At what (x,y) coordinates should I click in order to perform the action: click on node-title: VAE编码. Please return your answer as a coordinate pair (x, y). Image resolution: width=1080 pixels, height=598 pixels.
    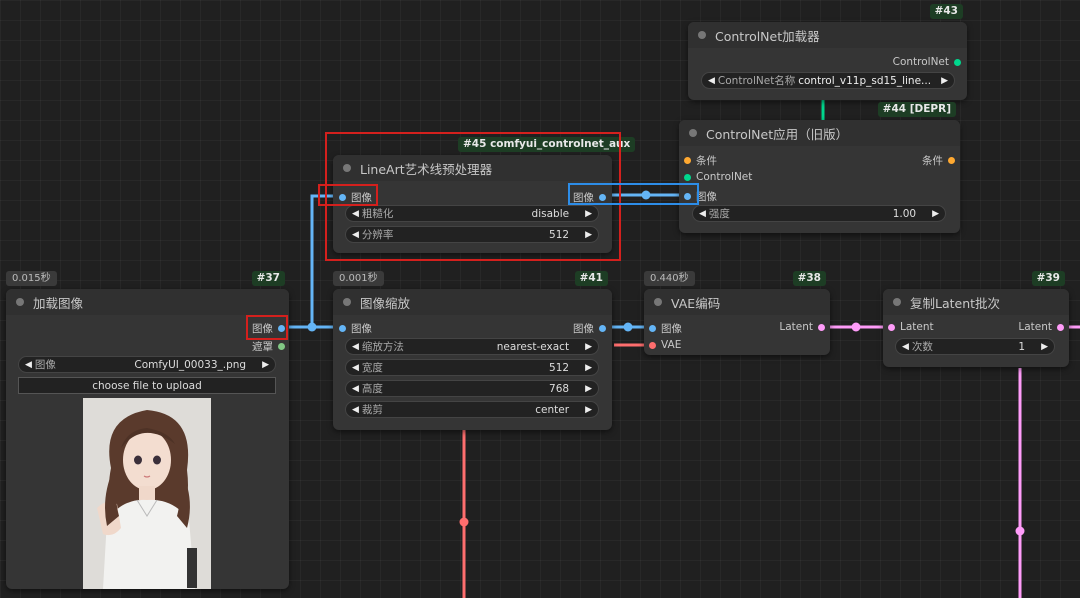
    Looking at the image, I should click on (737, 302).